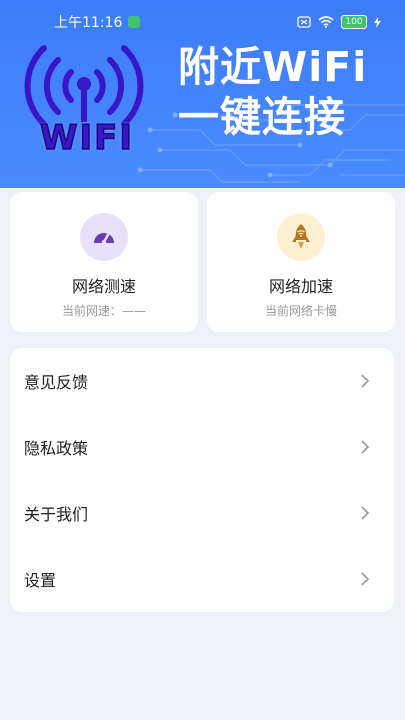 This screenshot has width=405, height=720. Describe the element at coordinates (202, 381) in the screenshot. I see `menu-item-feedback: 意见反馈` at that location.